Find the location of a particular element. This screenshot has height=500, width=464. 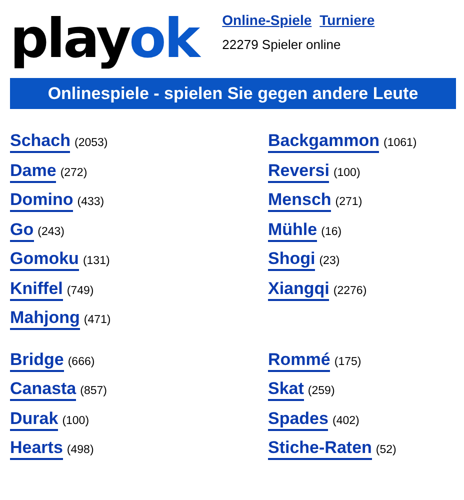

player-count: (131) is located at coordinates (96, 261).